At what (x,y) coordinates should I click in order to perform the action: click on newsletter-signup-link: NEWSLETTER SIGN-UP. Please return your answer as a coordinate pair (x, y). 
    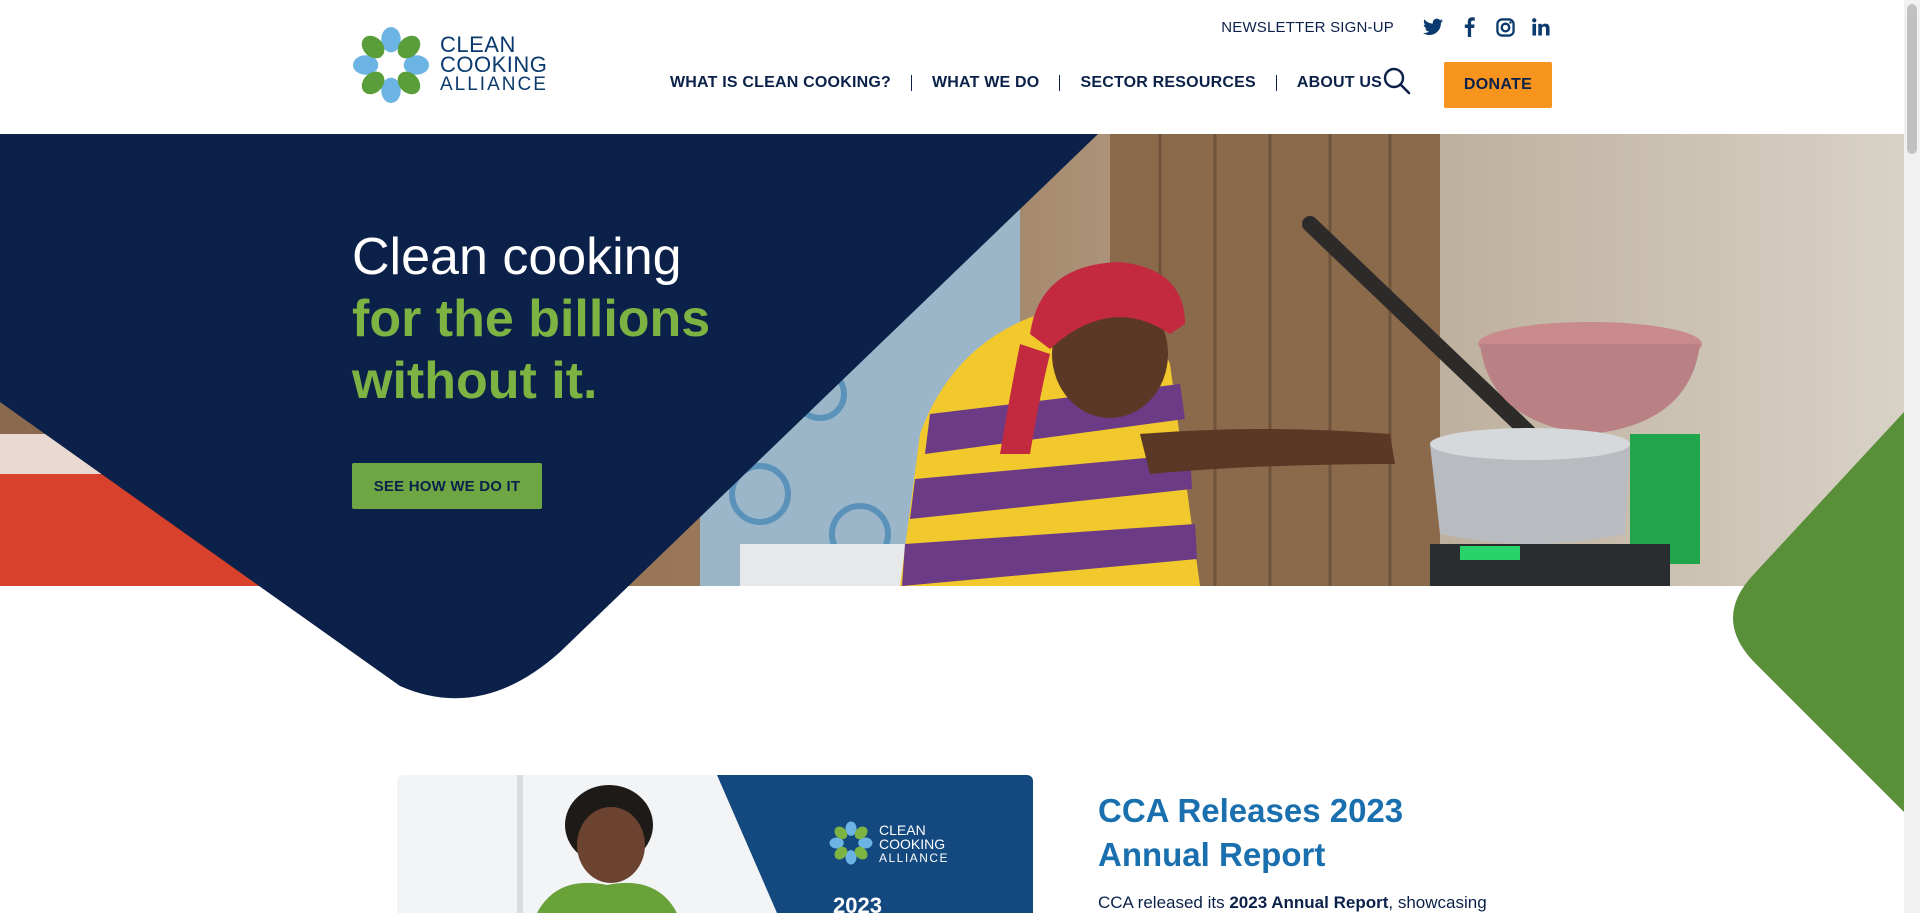
    Looking at the image, I should click on (1307, 27).